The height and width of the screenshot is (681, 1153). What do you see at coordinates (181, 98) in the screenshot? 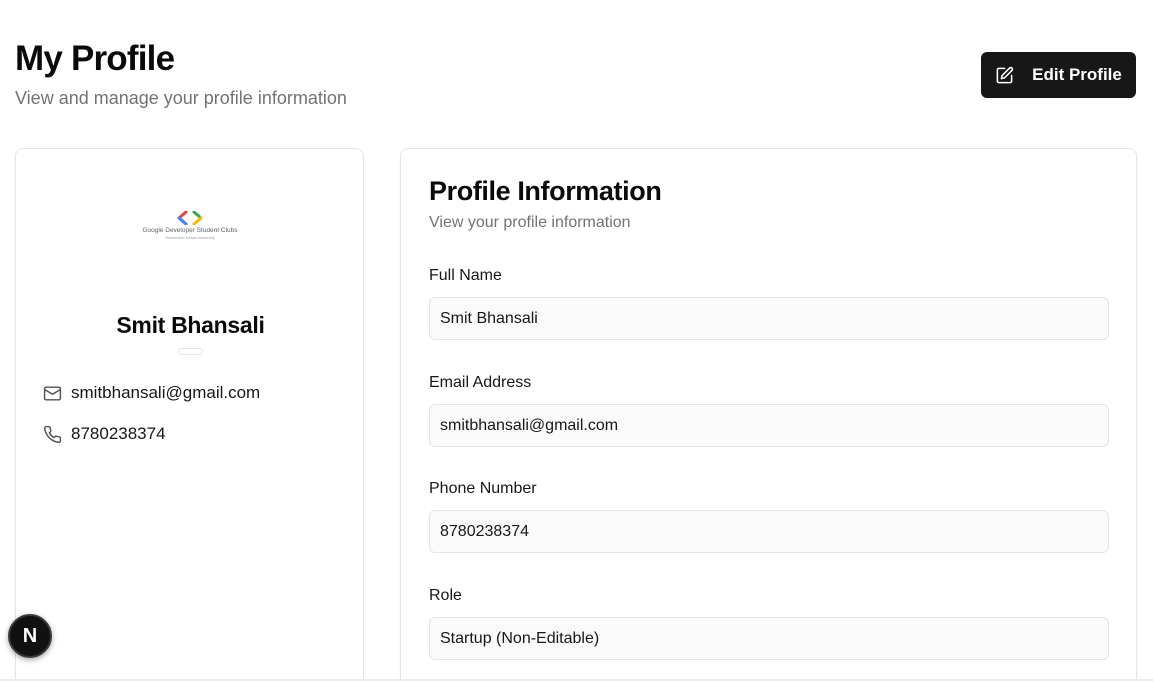
I see `page-subtitle: View and manage your profile information` at bounding box center [181, 98].